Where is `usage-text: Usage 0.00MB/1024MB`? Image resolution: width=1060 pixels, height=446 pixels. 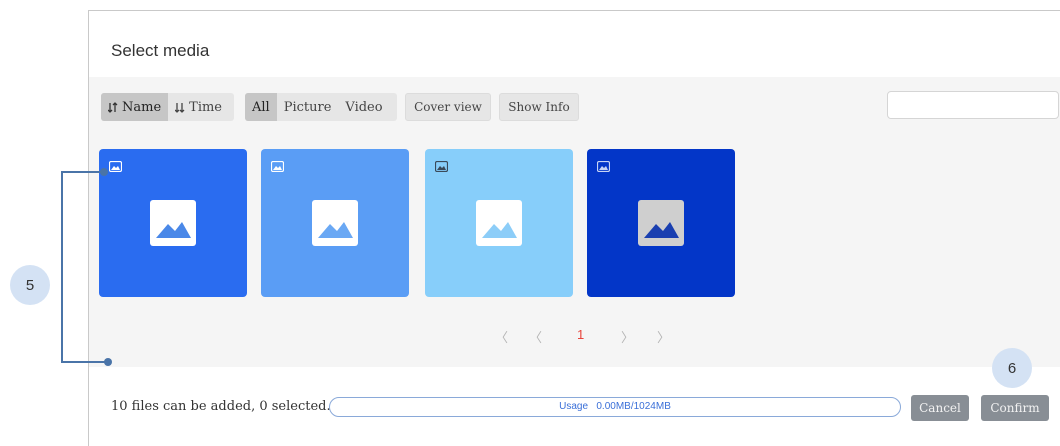
usage-text: Usage 0.00MB/1024MB is located at coordinates (615, 406).